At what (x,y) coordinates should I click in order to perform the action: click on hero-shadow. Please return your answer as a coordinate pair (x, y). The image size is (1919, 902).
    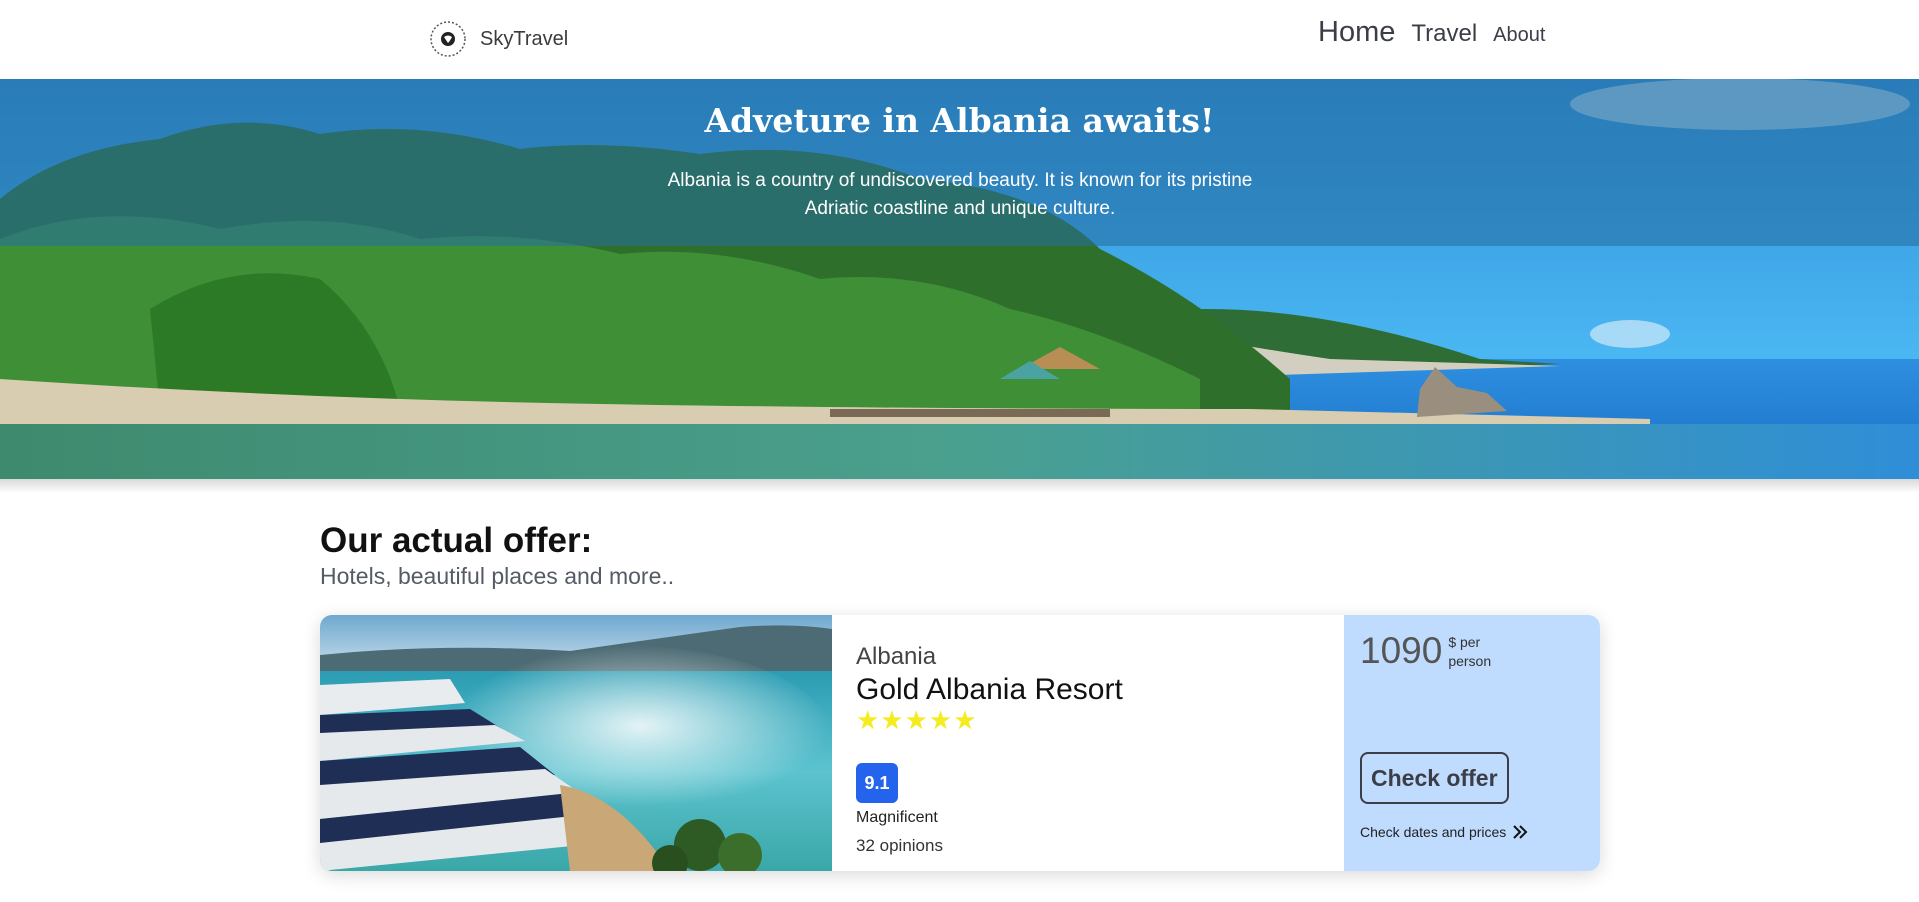
    Looking at the image, I should click on (959, 486).